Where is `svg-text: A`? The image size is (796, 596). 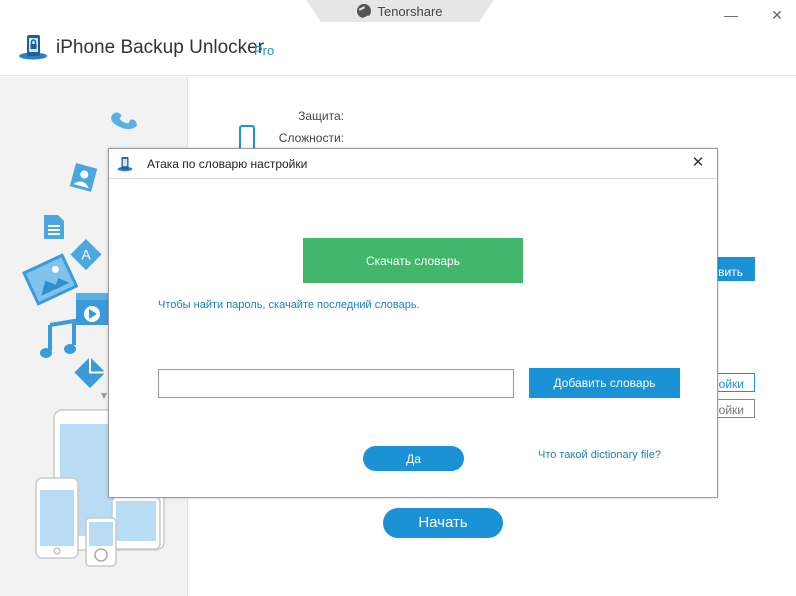
svg-text: A is located at coordinates (86, 255).